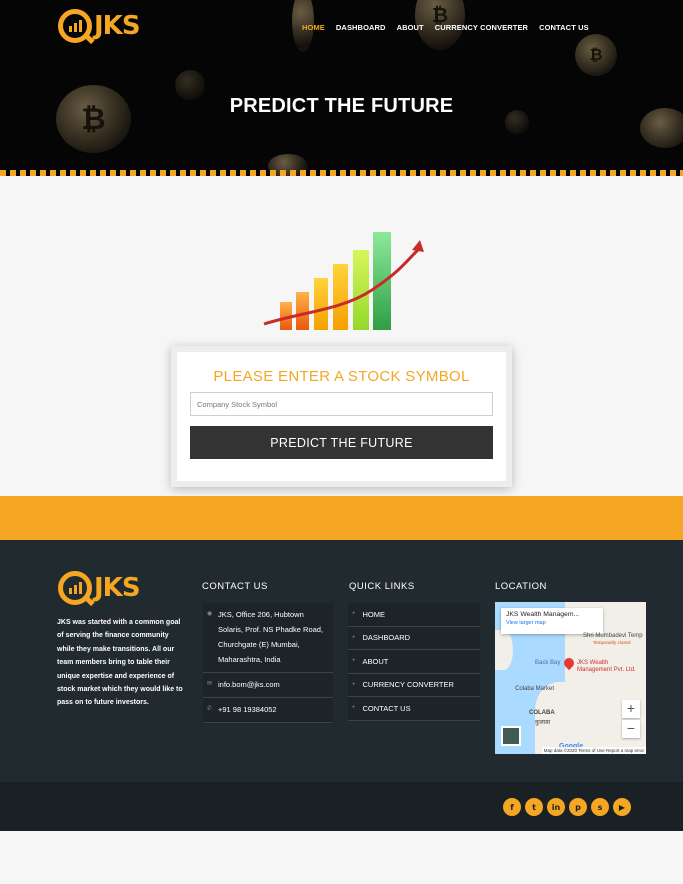 This screenshot has width=683, height=884. I want to click on pinterest-icon: p, so click(578, 807).